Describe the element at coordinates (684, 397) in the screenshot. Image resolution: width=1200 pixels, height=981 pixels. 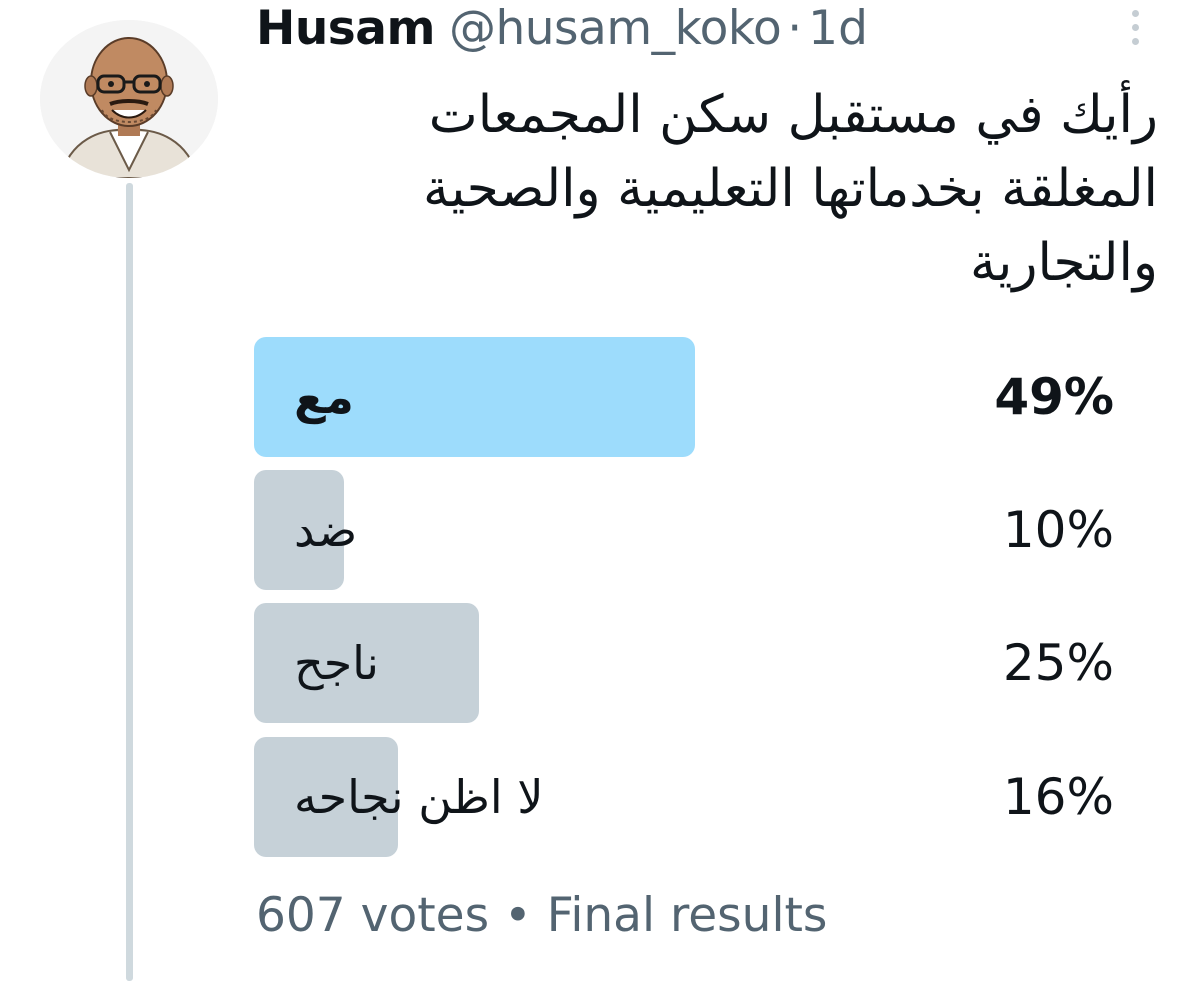
I see `poll-option: مع 49%` at that location.